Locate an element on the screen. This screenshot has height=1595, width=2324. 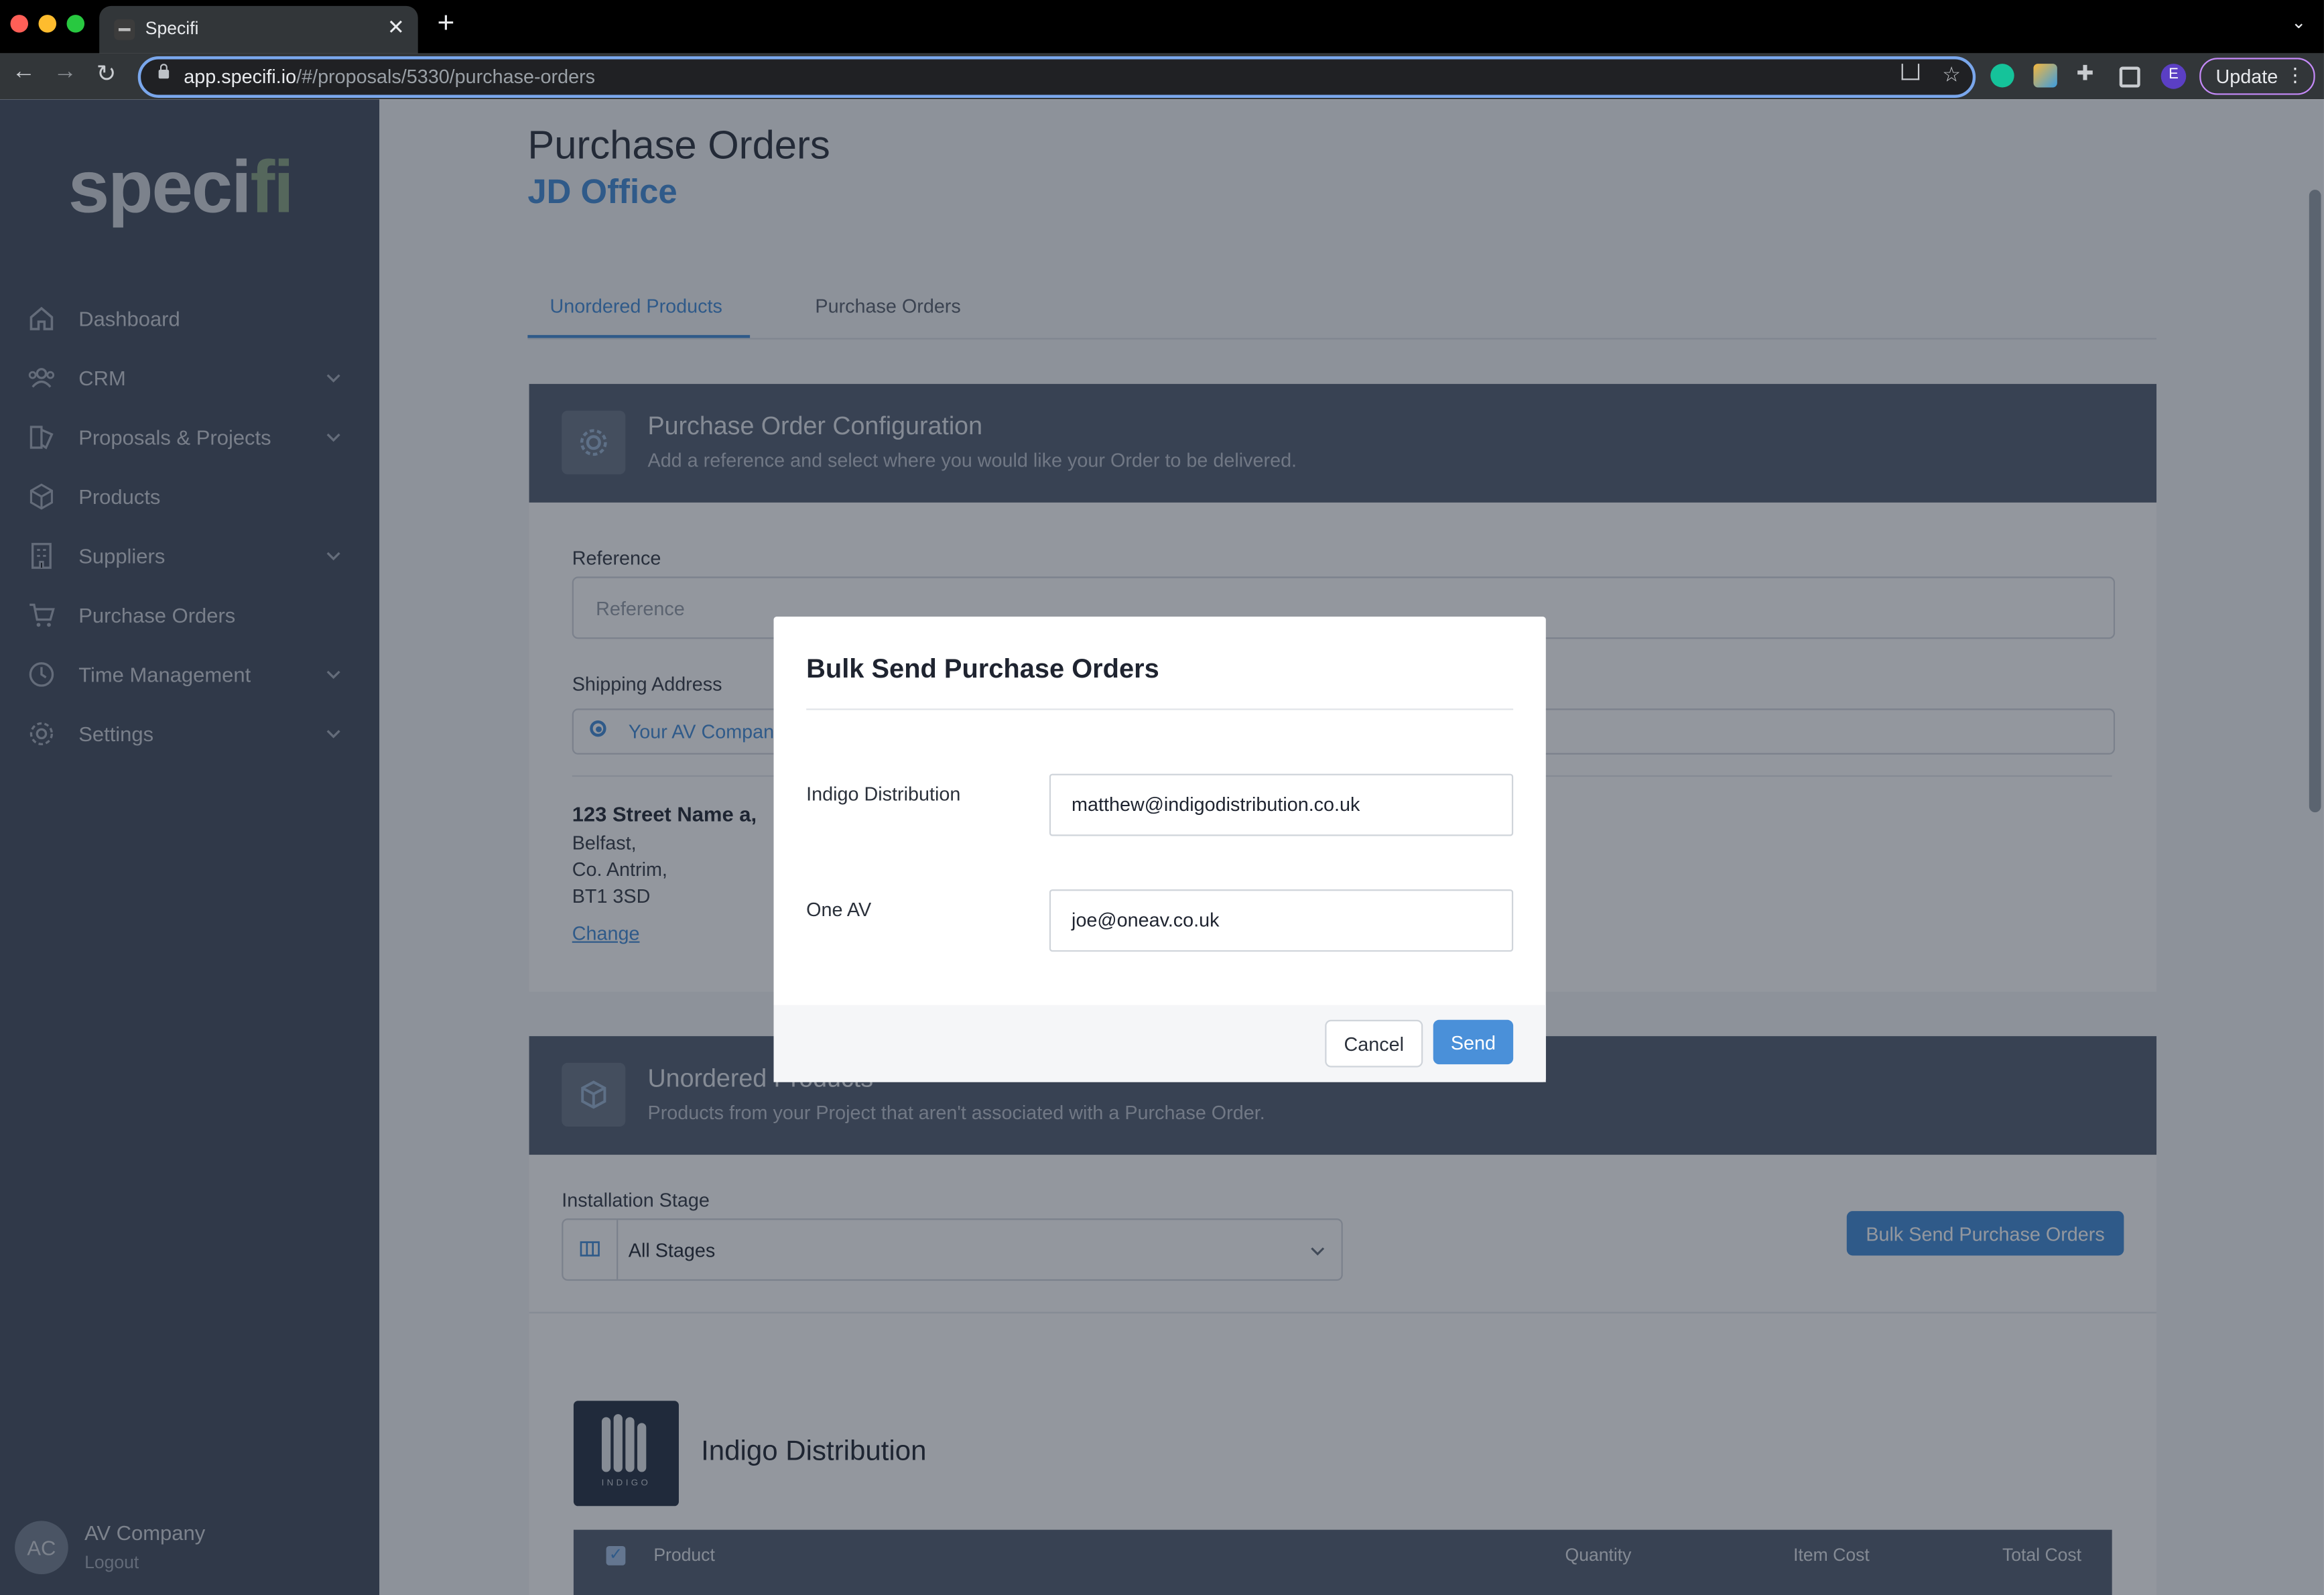
side-panel-icon is located at coordinates (2130, 77).